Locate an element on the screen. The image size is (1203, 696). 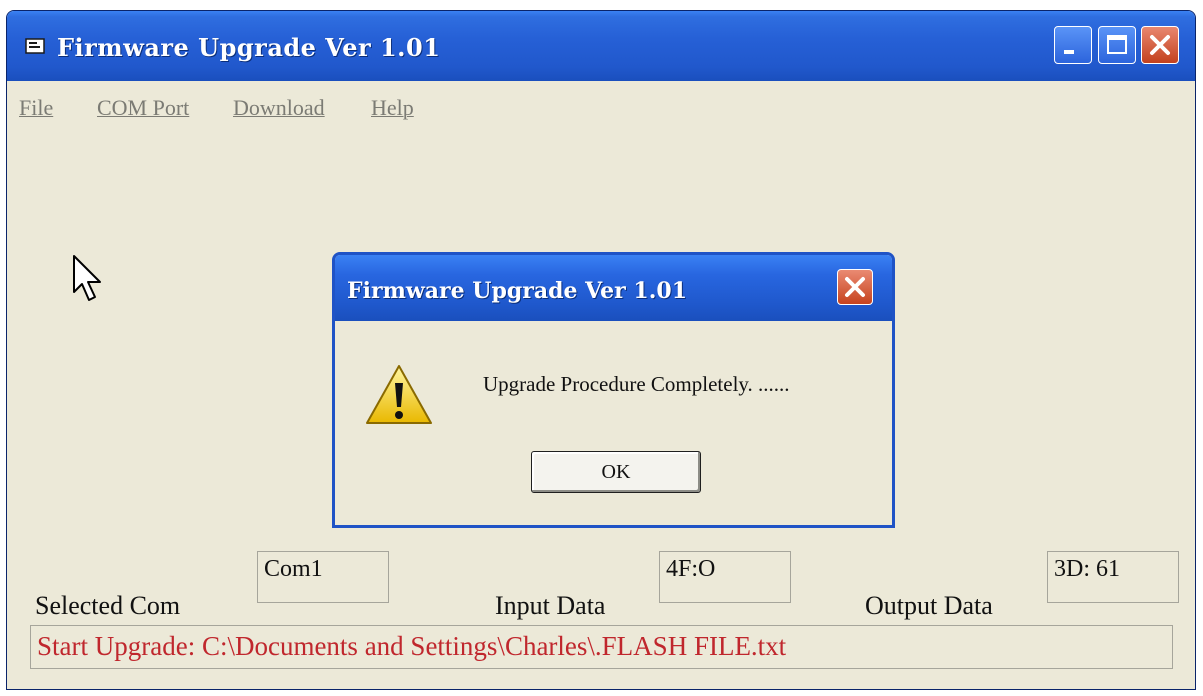
menu-download: Download is located at coordinates (279, 108).